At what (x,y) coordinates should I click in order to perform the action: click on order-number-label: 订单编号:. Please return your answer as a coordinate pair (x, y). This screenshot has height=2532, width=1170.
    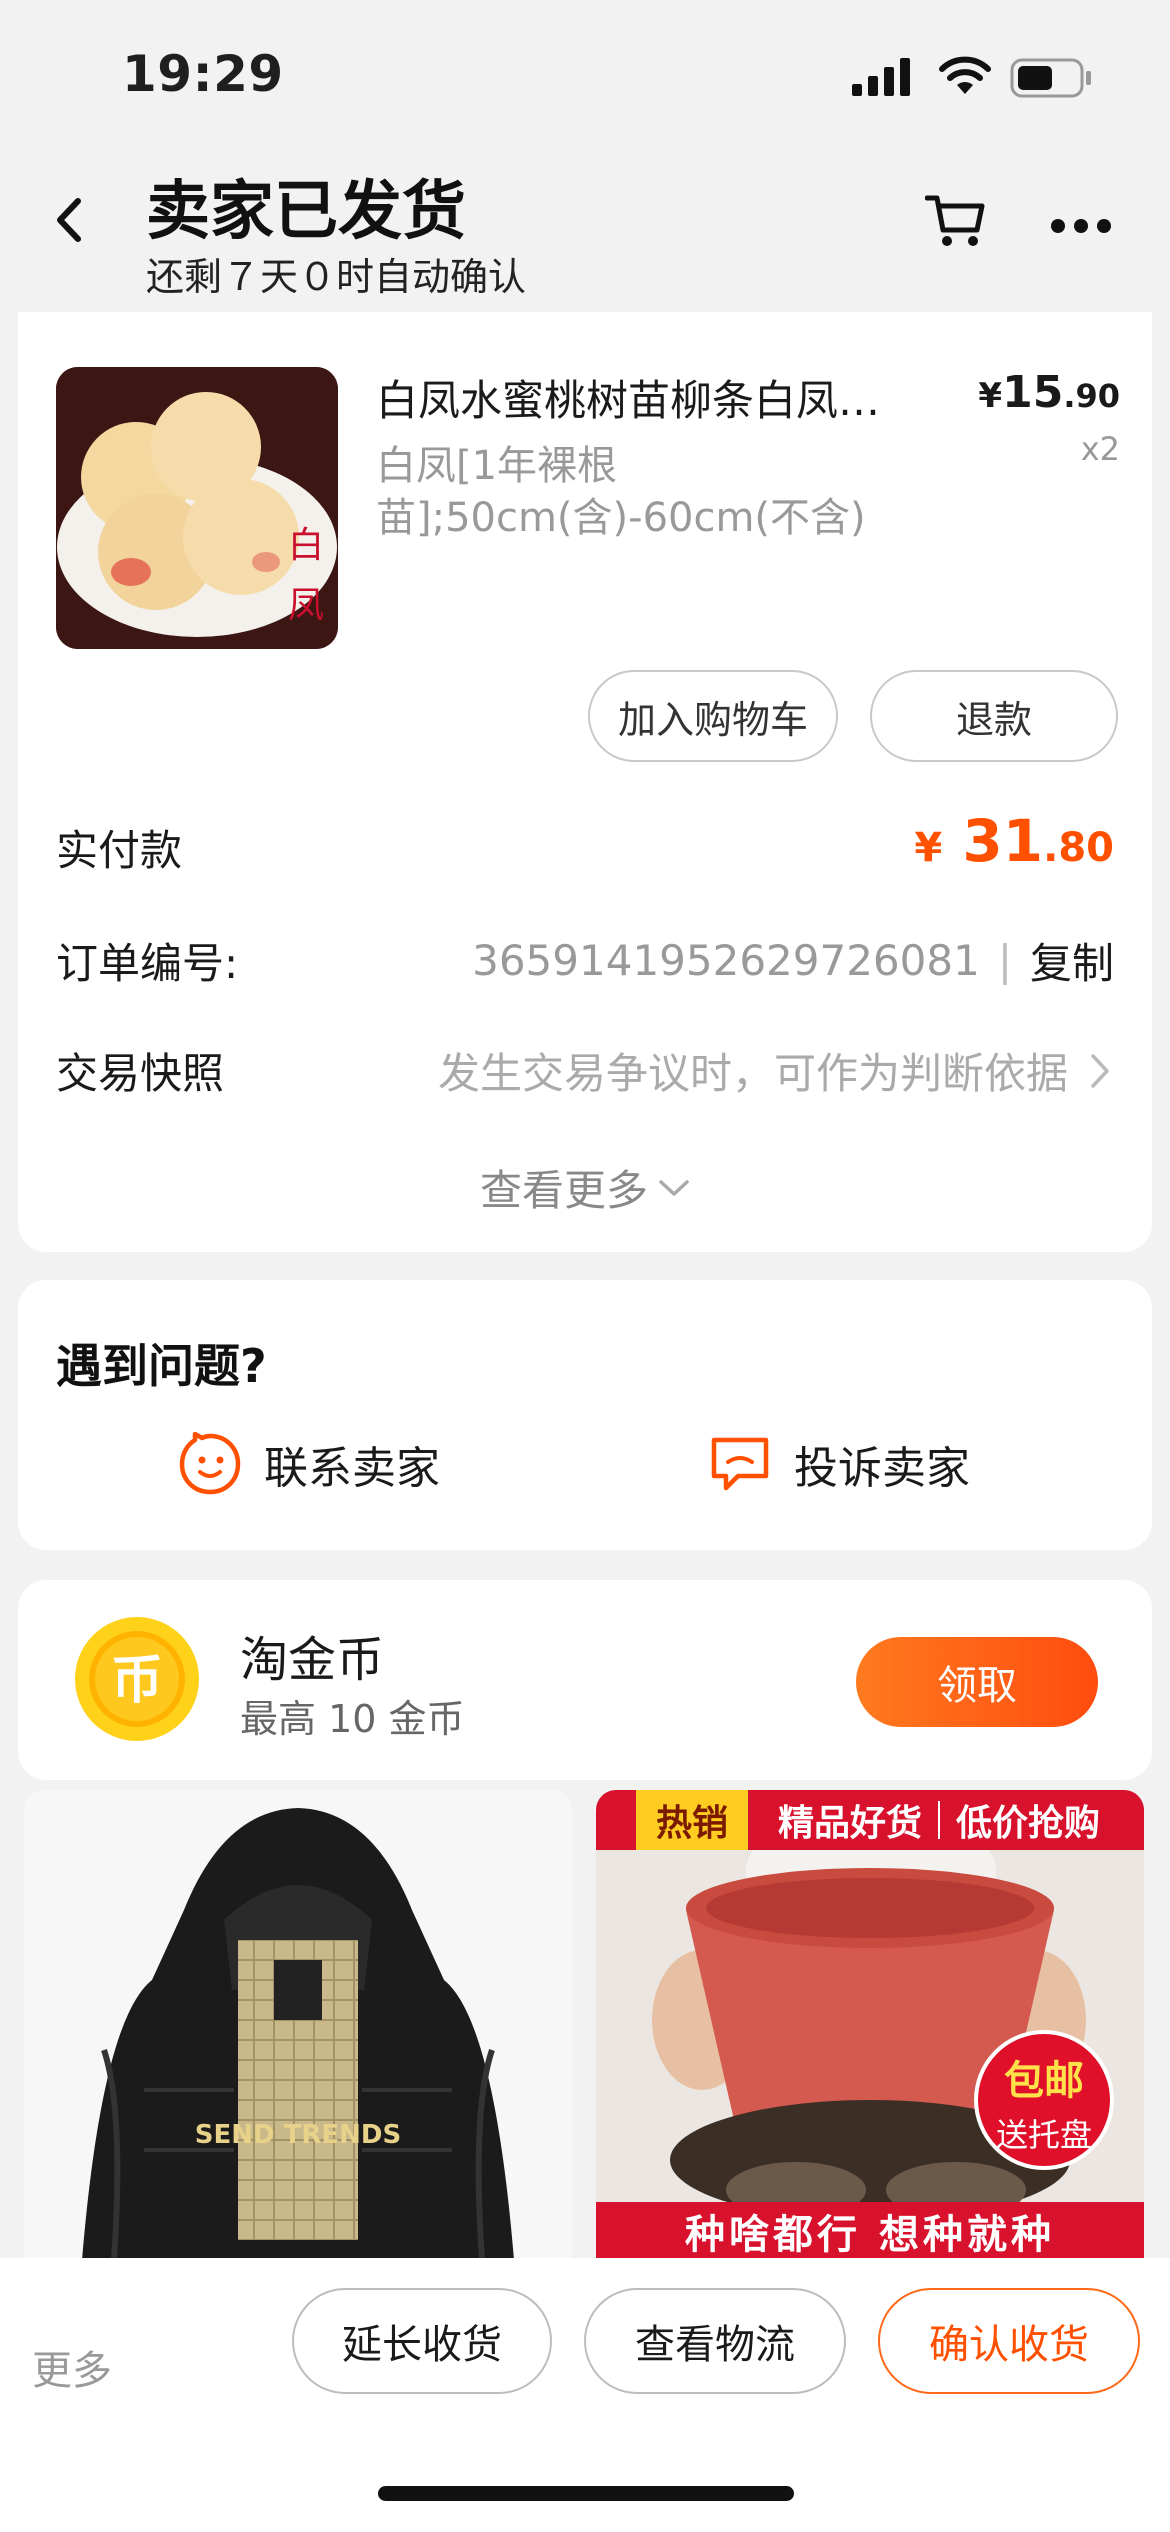
    Looking at the image, I should click on (147, 963).